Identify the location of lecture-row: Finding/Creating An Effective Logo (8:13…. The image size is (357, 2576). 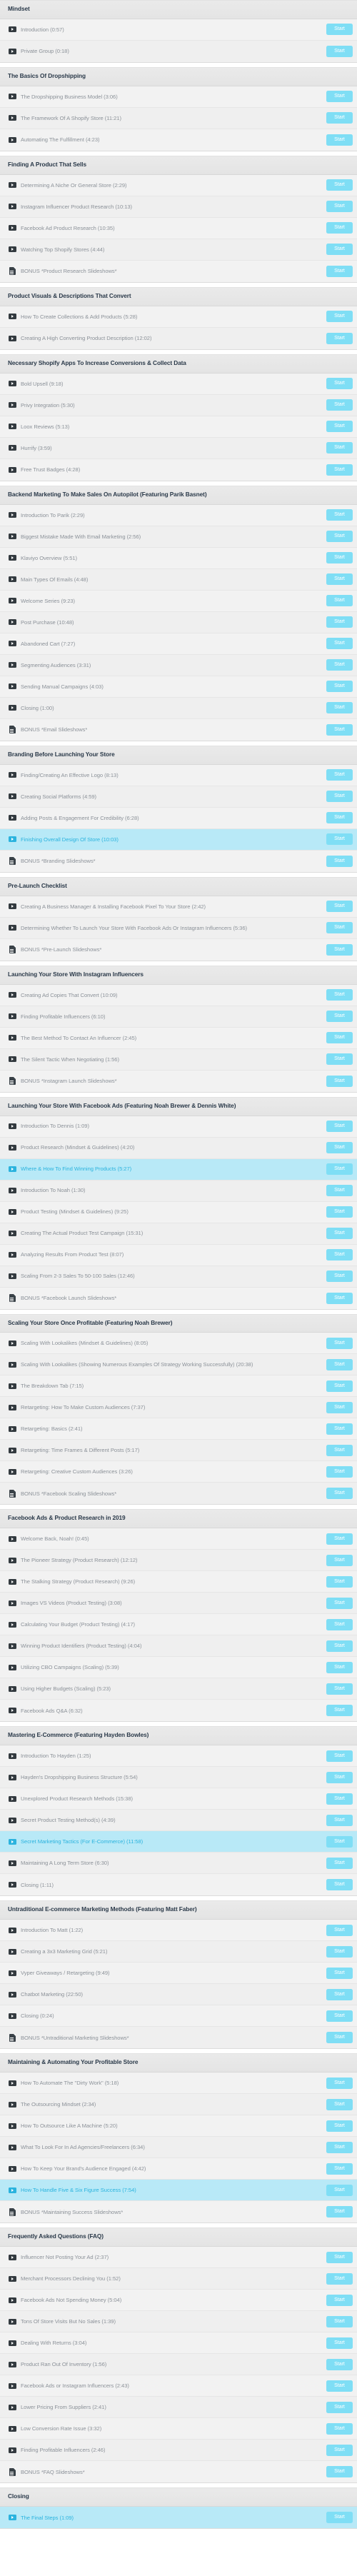
(178, 775).